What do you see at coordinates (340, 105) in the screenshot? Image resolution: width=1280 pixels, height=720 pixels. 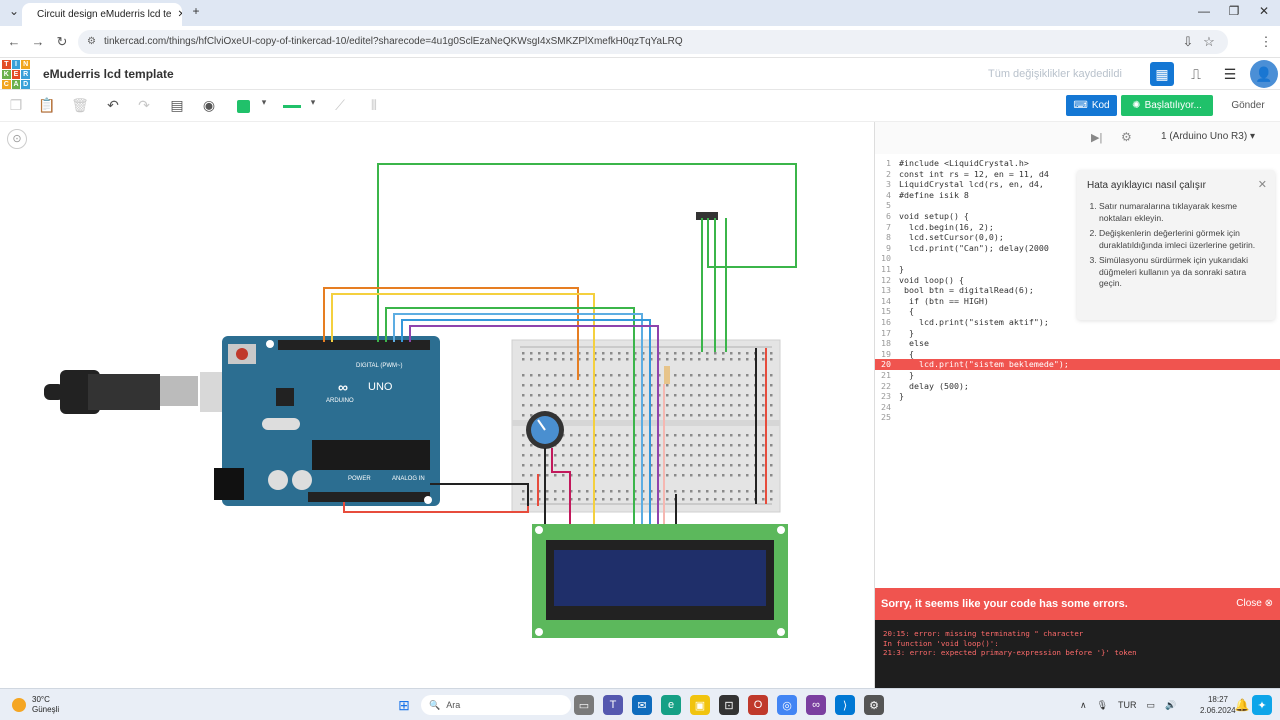 I see `rotate-icon: ⟋` at bounding box center [340, 105].